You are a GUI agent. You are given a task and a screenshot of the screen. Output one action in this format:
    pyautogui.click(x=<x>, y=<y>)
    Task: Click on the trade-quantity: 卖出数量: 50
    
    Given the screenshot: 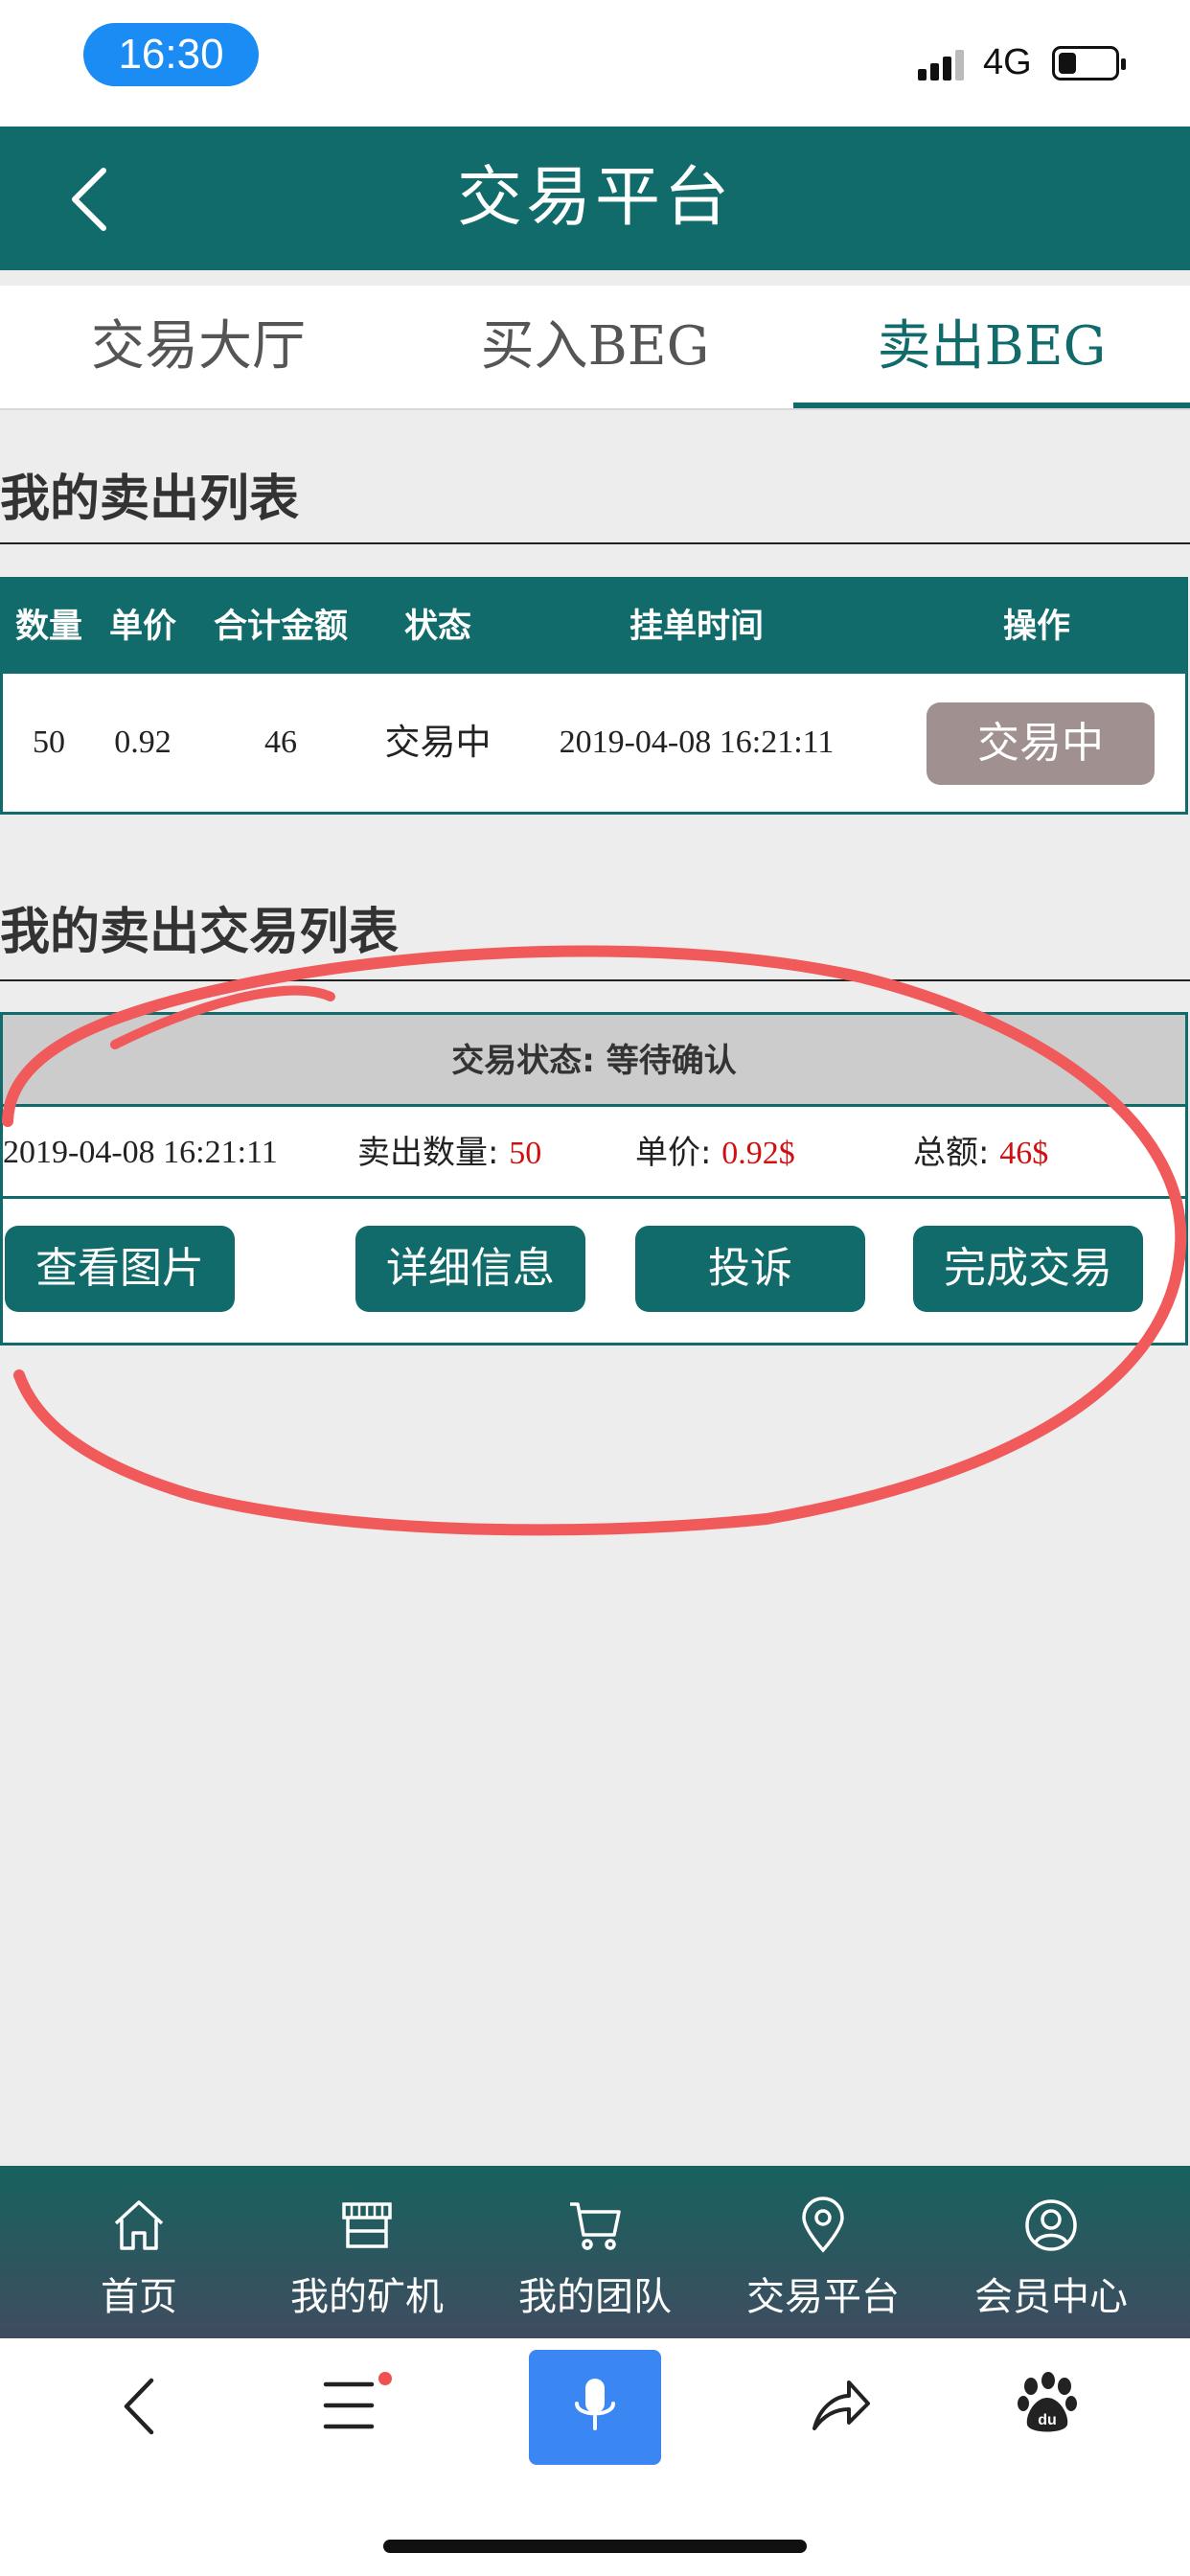 What is the action you would take?
    pyautogui.click(x=449, y=1153)
    